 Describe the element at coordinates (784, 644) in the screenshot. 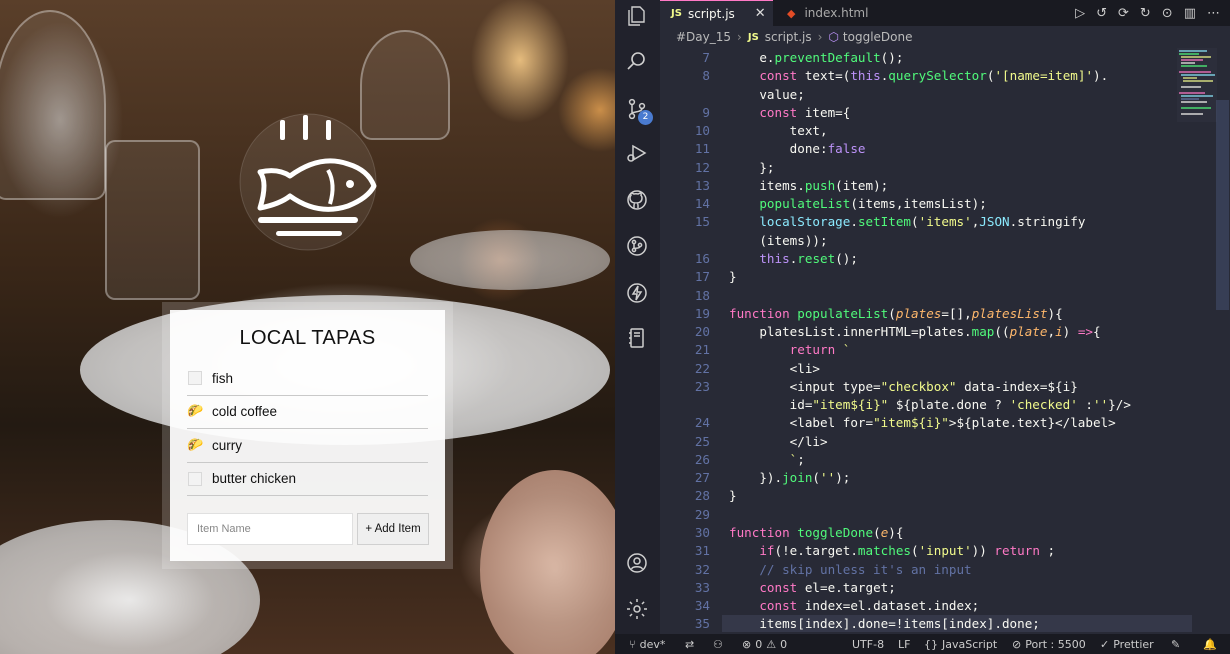

I see `warning-count: 0` at that location.